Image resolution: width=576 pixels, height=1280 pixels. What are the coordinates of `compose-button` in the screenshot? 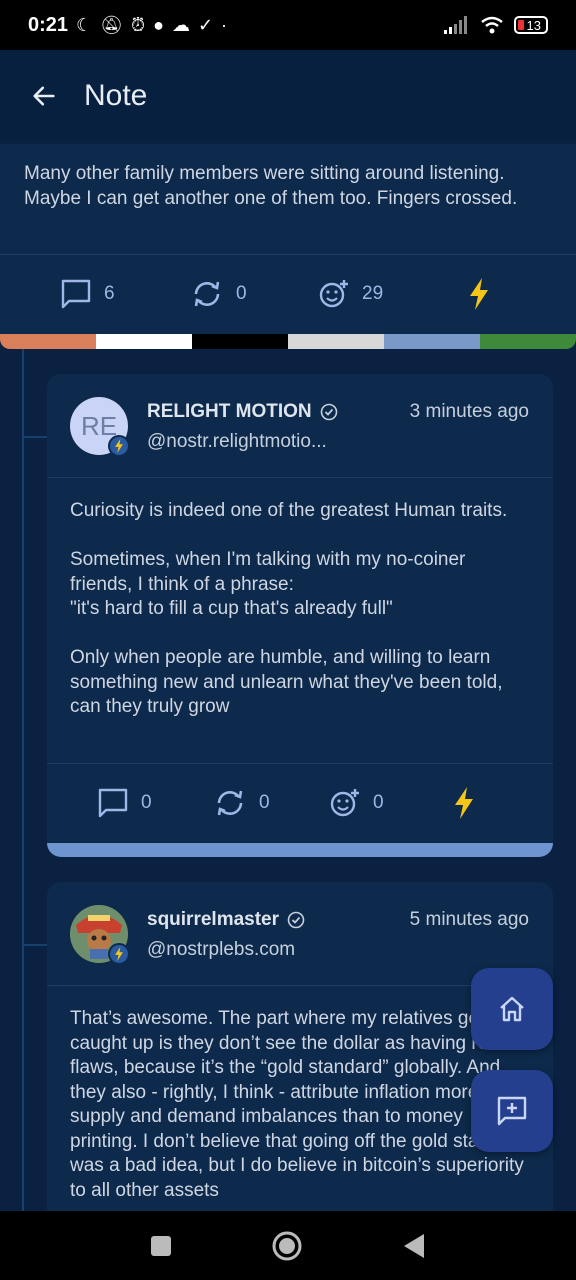 It's located at (512, 1111).